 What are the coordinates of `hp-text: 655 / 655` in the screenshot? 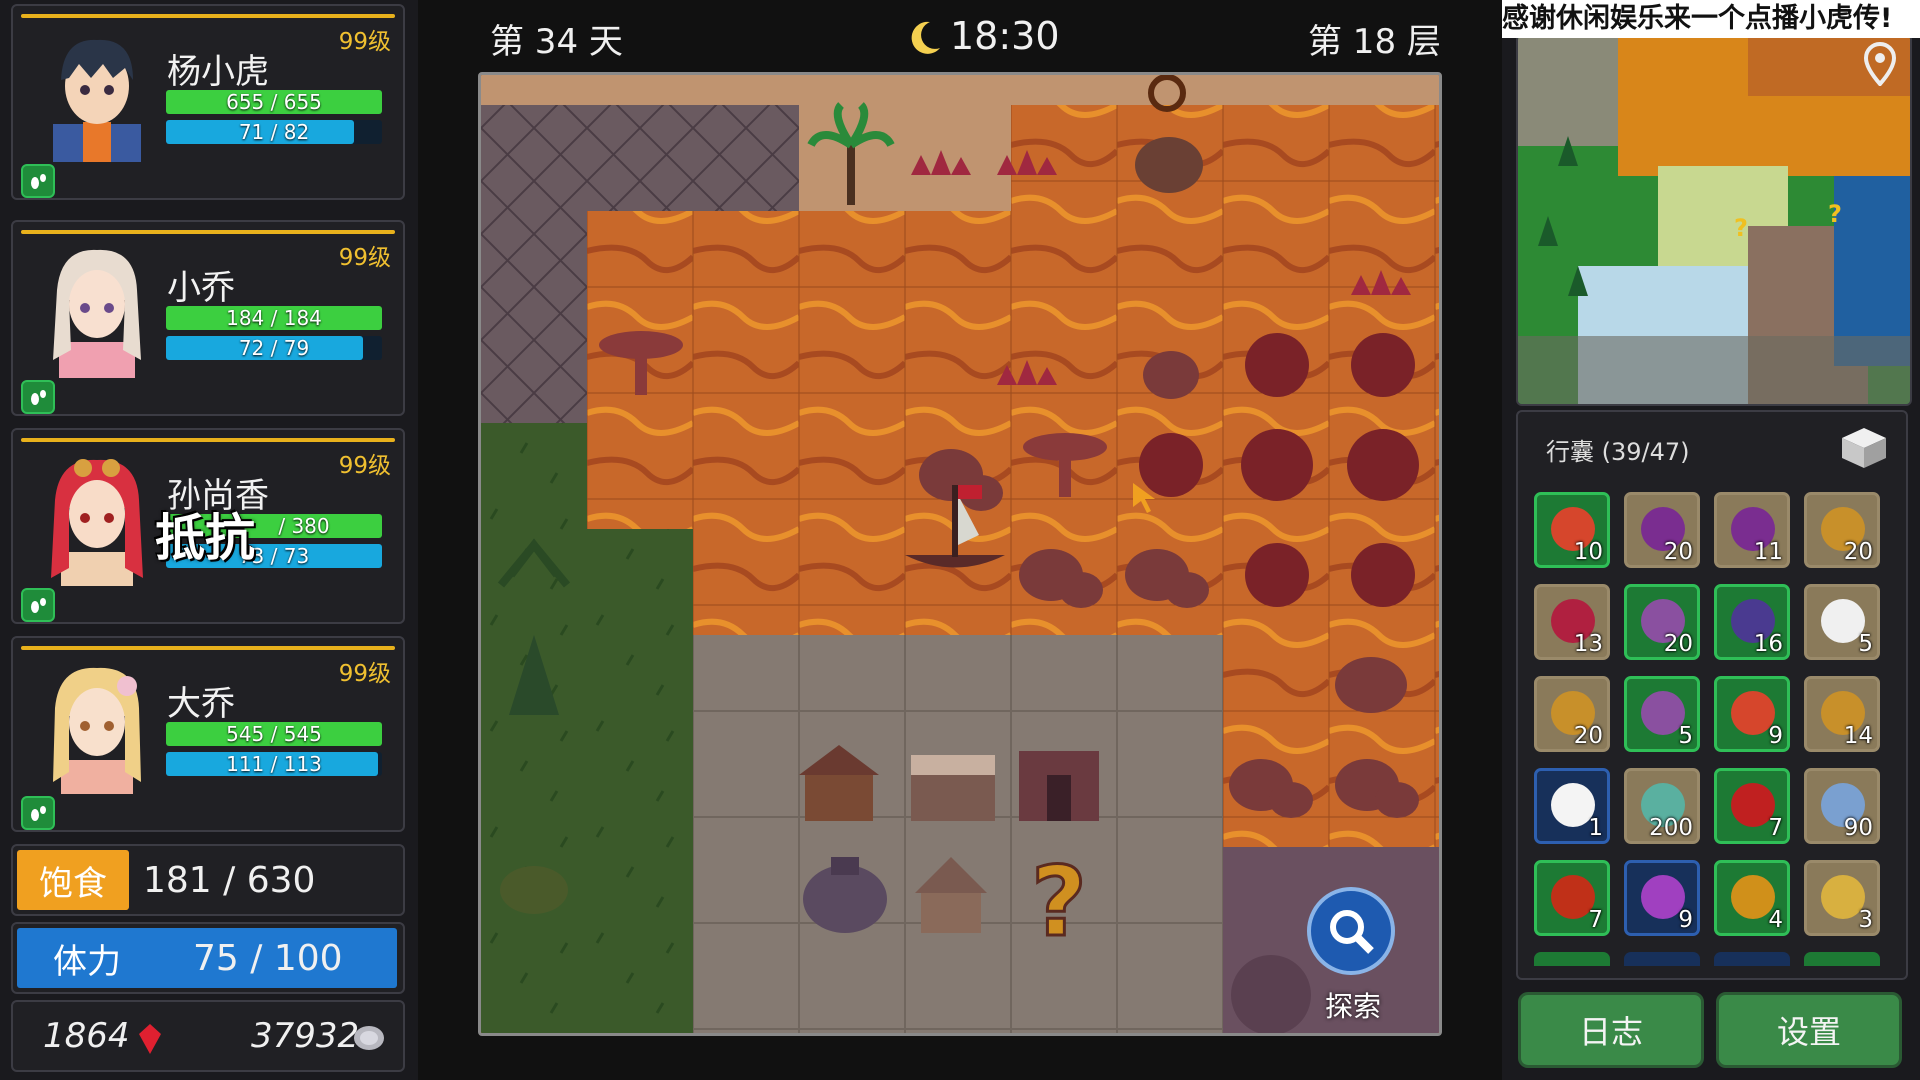 It's located at (274, 102).